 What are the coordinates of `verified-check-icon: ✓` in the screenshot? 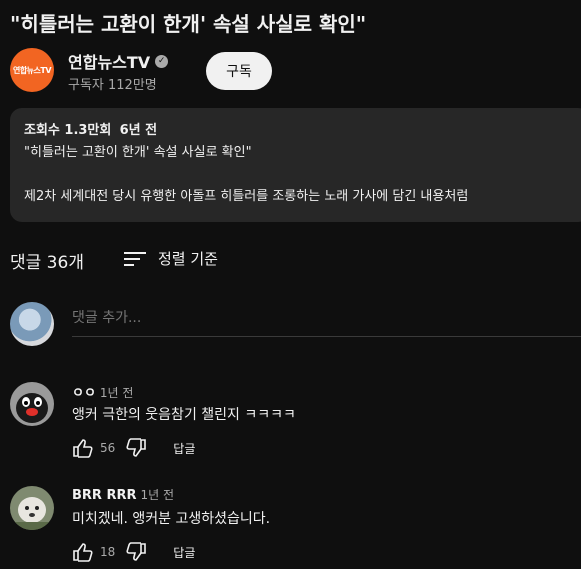 It's located at (162, 61).